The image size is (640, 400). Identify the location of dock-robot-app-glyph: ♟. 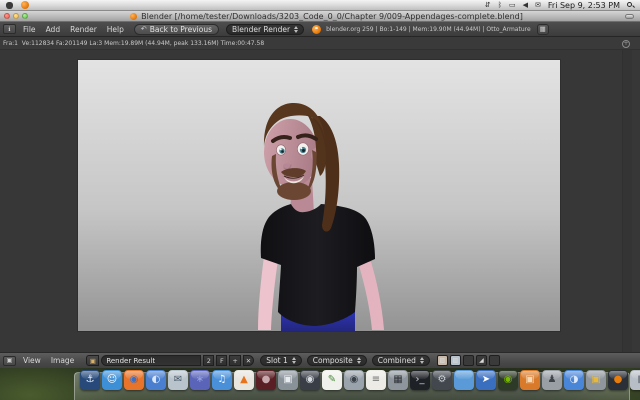
(552, 379).